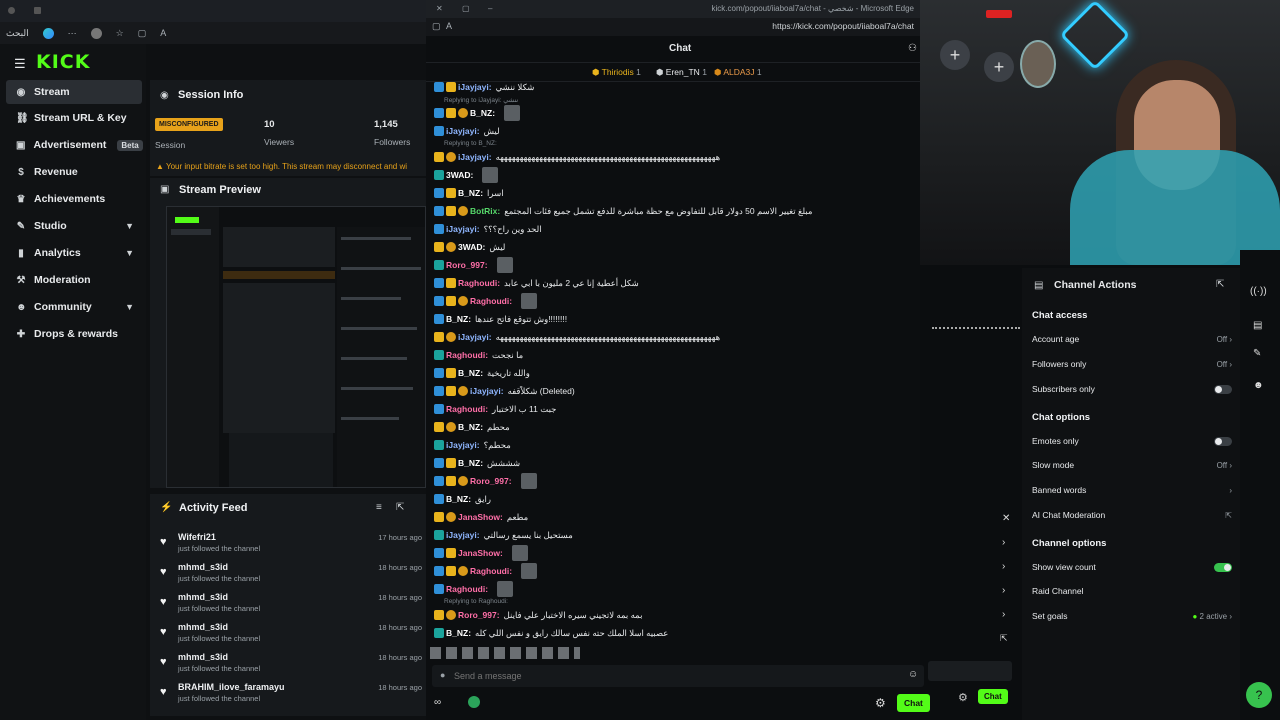 The width and height of the screenshot is (1280, 720). I want to click on follower-name: Wifefri21, so click(197, 537).